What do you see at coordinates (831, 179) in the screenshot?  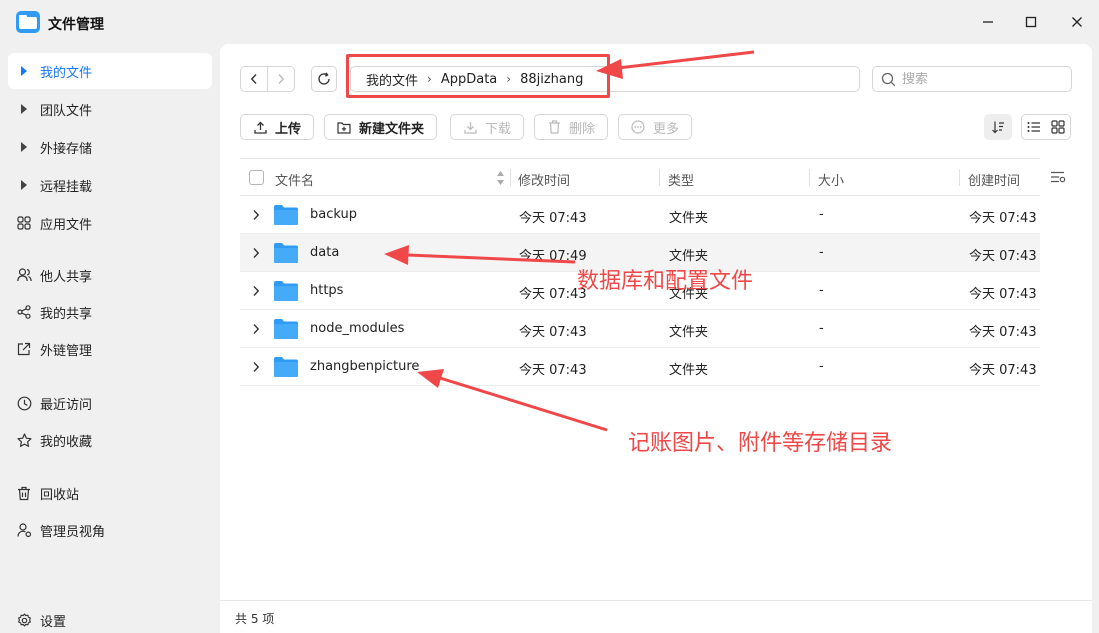 I see `column-header-size: 大小` at bounding box center [831, 179].